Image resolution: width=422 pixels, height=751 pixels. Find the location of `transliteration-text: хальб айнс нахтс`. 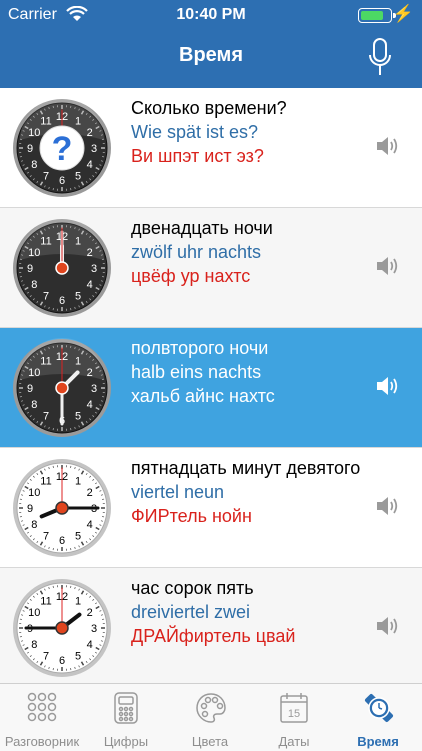

transliteration-text: хальб айнс нахтс is located at coordinates (203, 396).